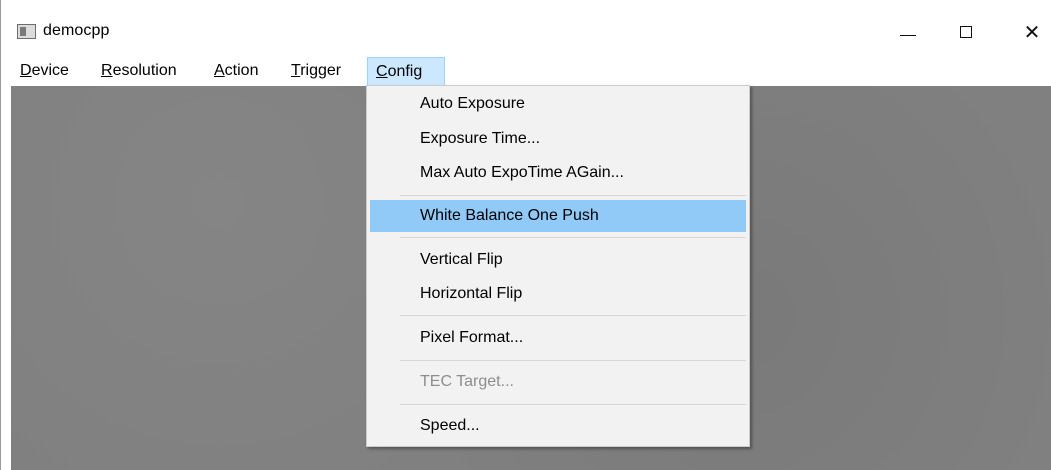 Image resolution: width=1051 pixels, height=470 pixels. Describe the element at coordinates (50, 70) in the screenshot. I see `menu-device-rest: evice` at that location.